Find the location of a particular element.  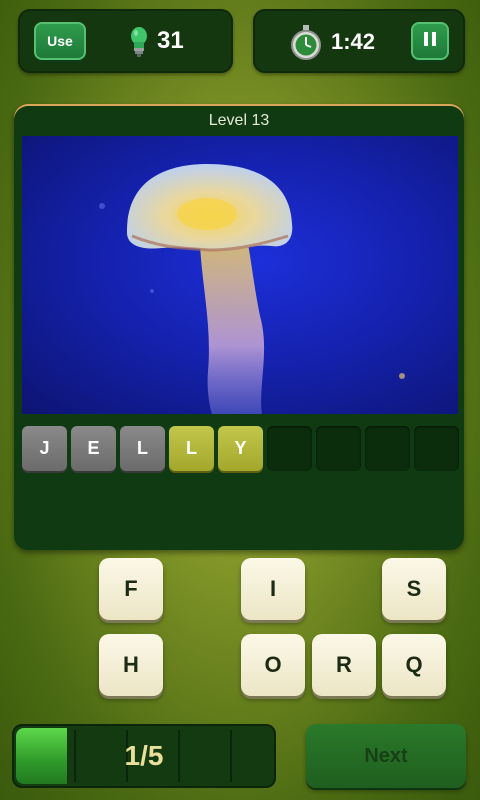

answer-slot: J is located at coordinates (44, 448).